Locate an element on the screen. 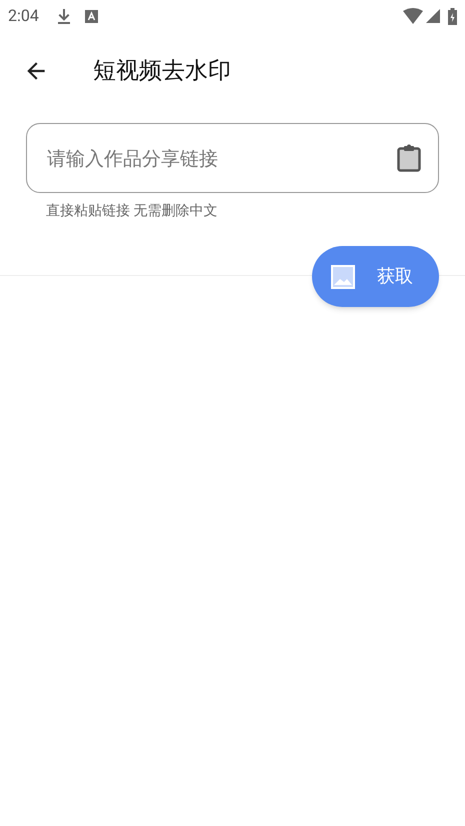  download-icon is located at coordinates (63, 16).